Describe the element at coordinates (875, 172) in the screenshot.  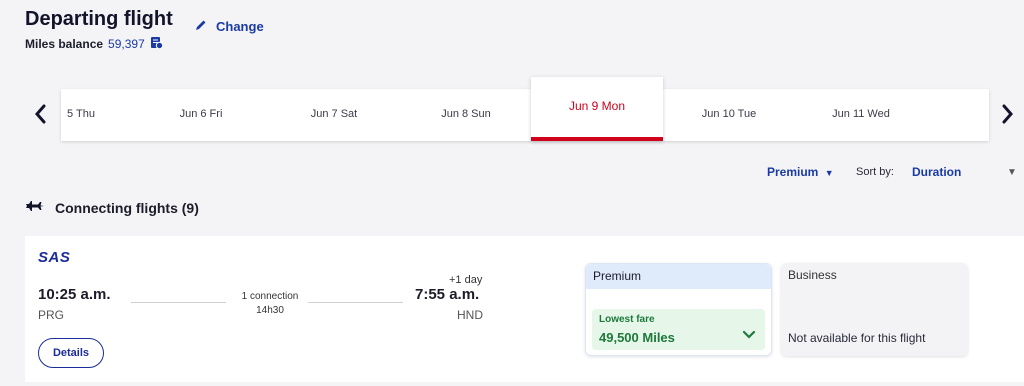
I see `sort-by-label: Sort by:` at that location.